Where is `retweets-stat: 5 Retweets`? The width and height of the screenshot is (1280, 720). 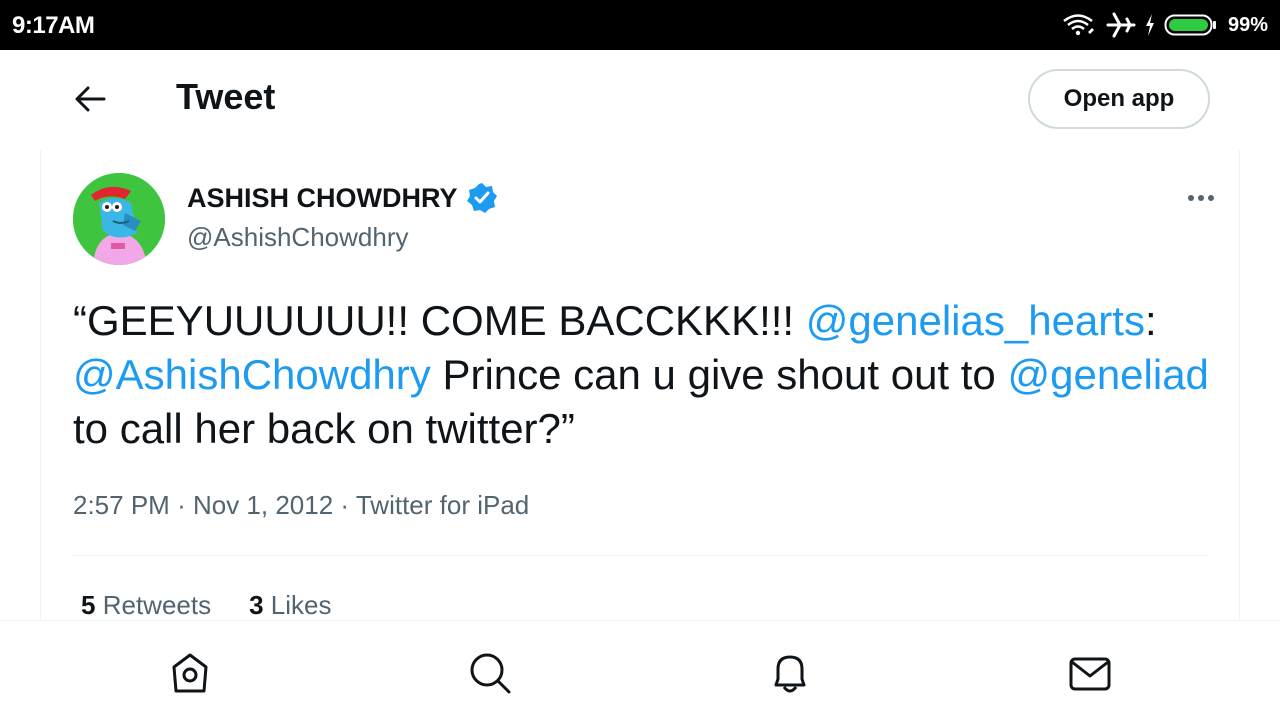
retweets-stat: 5 Retweets is located at coordinates (146, 605).